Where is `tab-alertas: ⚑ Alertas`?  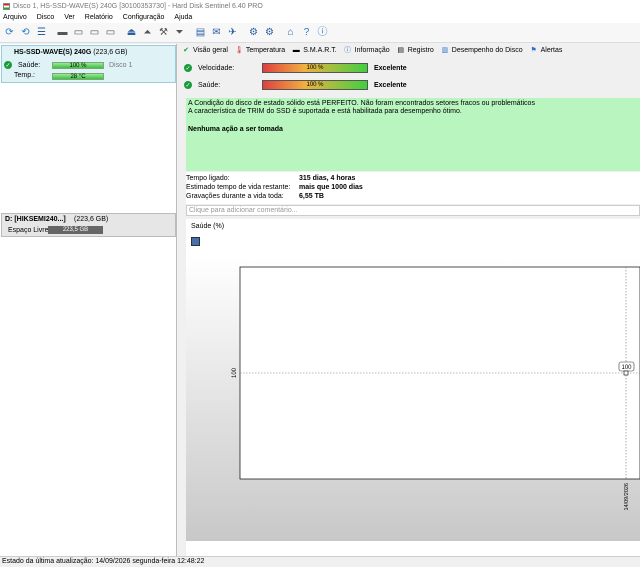
tab-alertas: ⚑ Alertas is located at coordinates (546, 50).